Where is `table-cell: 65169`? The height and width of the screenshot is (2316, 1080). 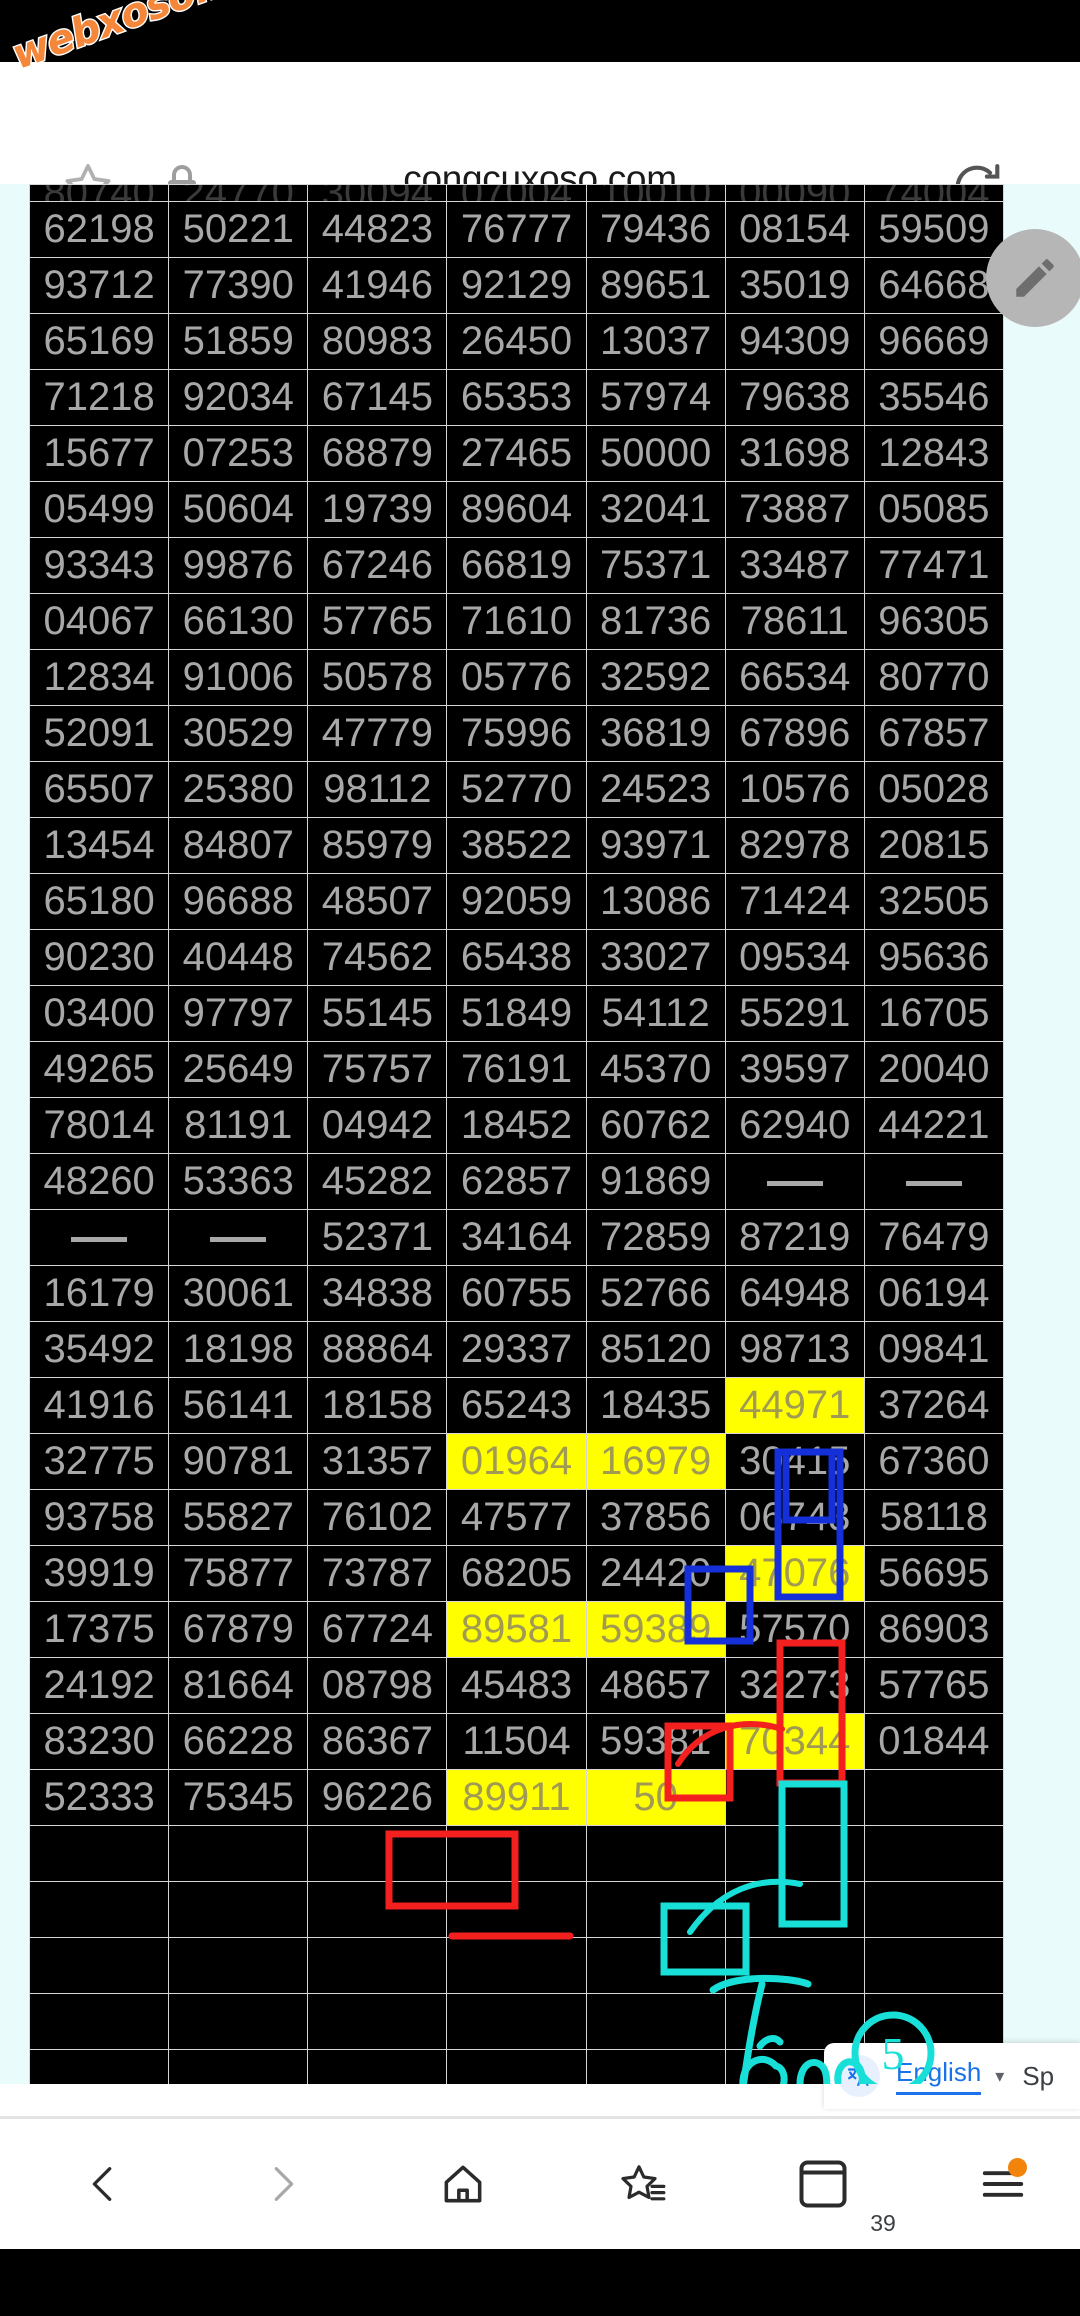 table-cell: 65169 is located at coordinates (99, 341).